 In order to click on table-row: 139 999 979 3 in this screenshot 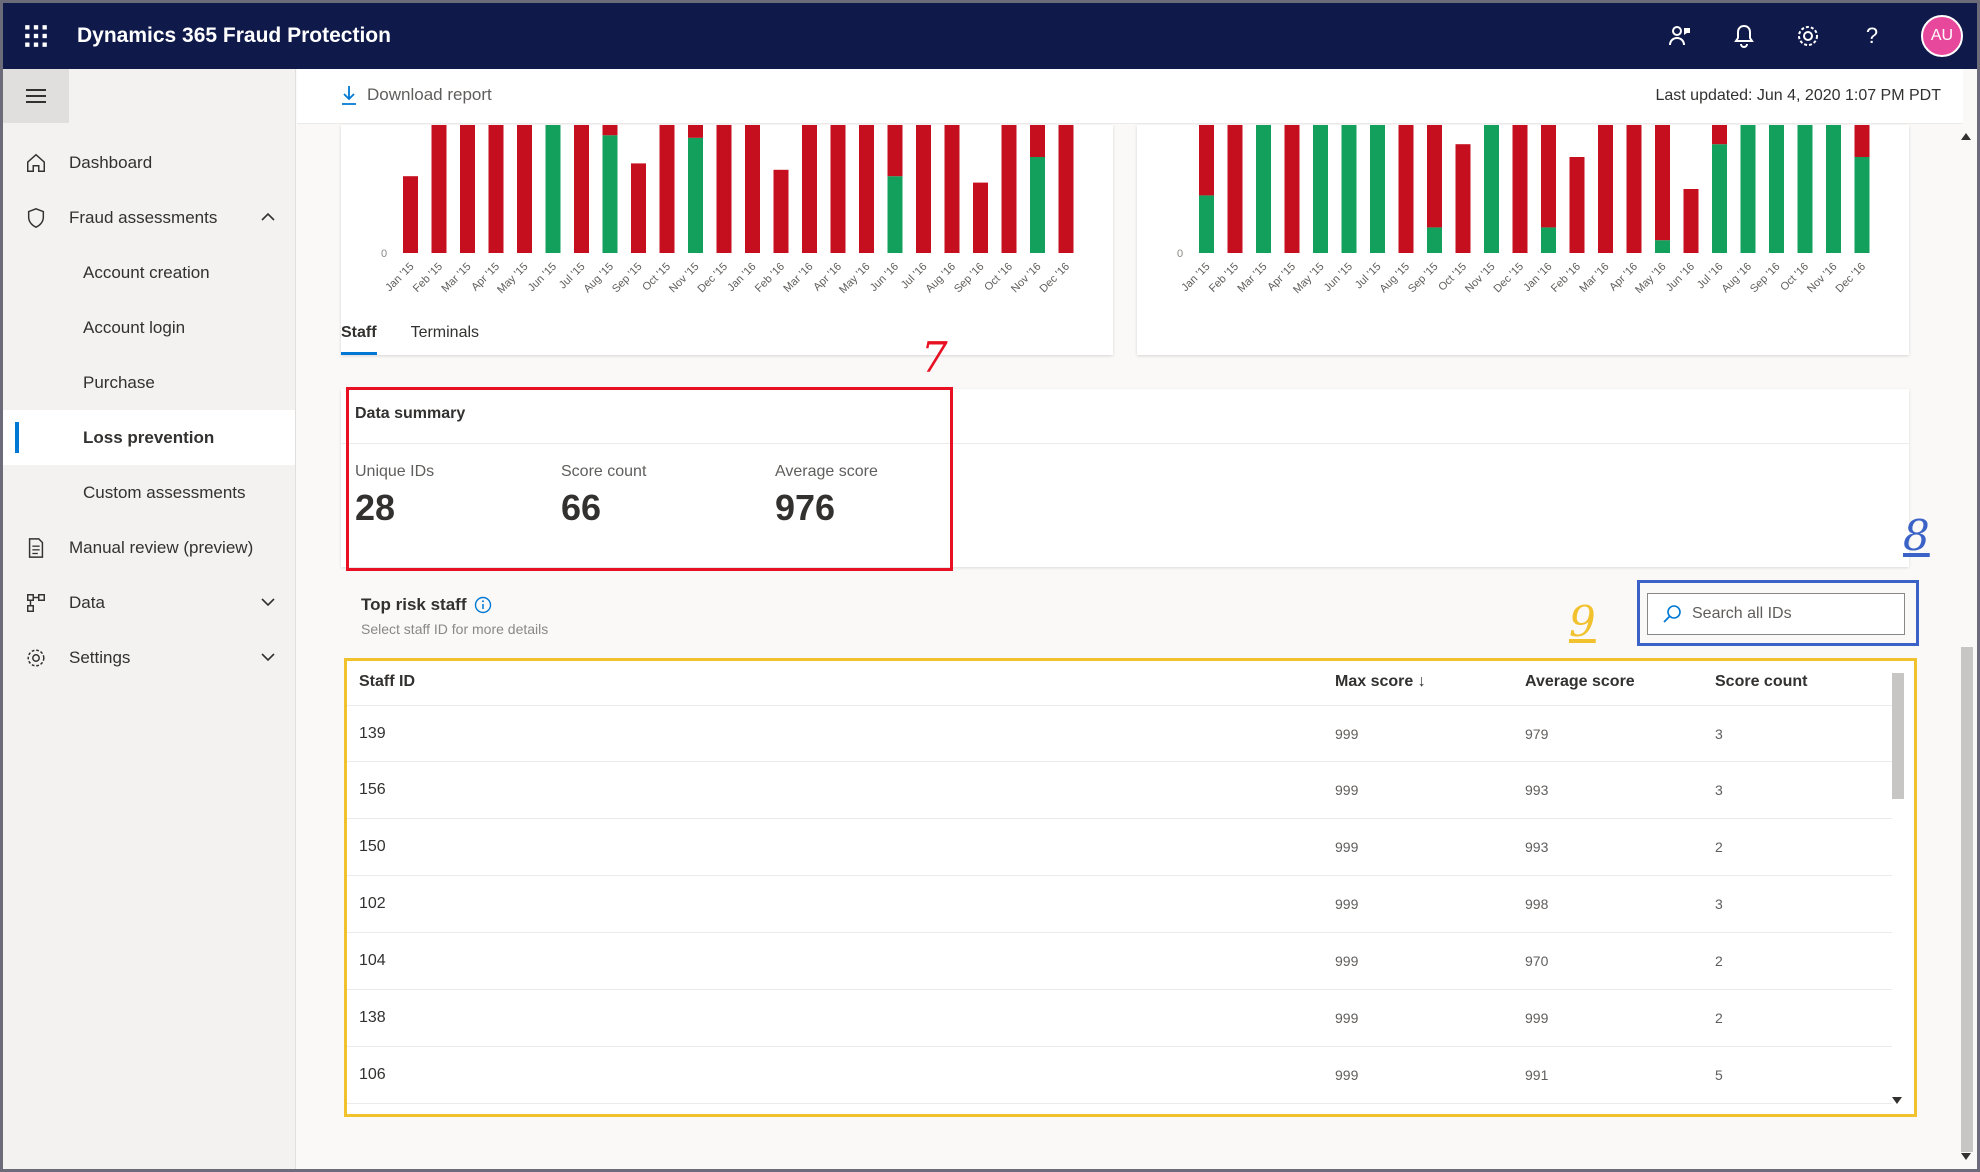, I will do `click(1119, 733)`.